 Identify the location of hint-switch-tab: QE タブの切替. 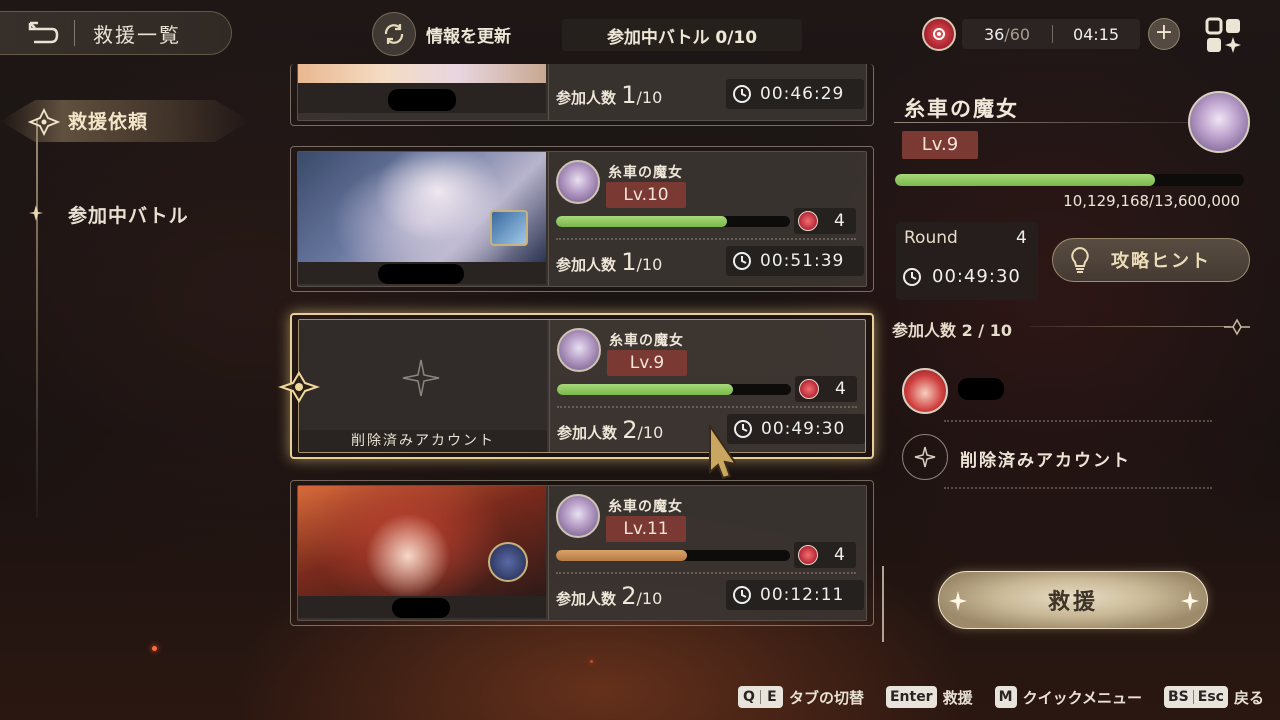
(800, 697).